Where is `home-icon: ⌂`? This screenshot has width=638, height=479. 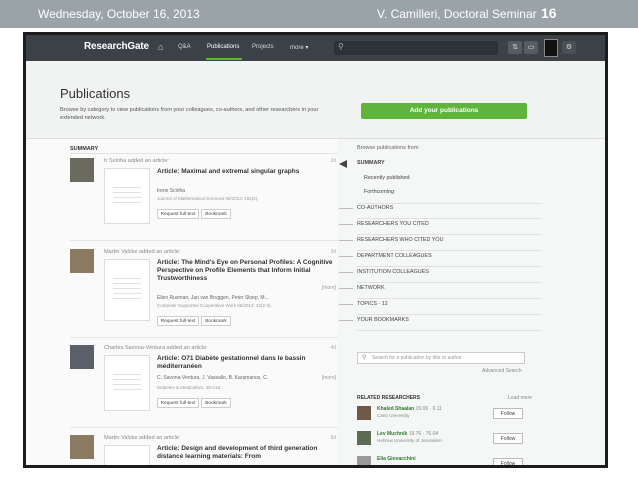
home-icon: ⌂ is located at coordinates (160, 47).